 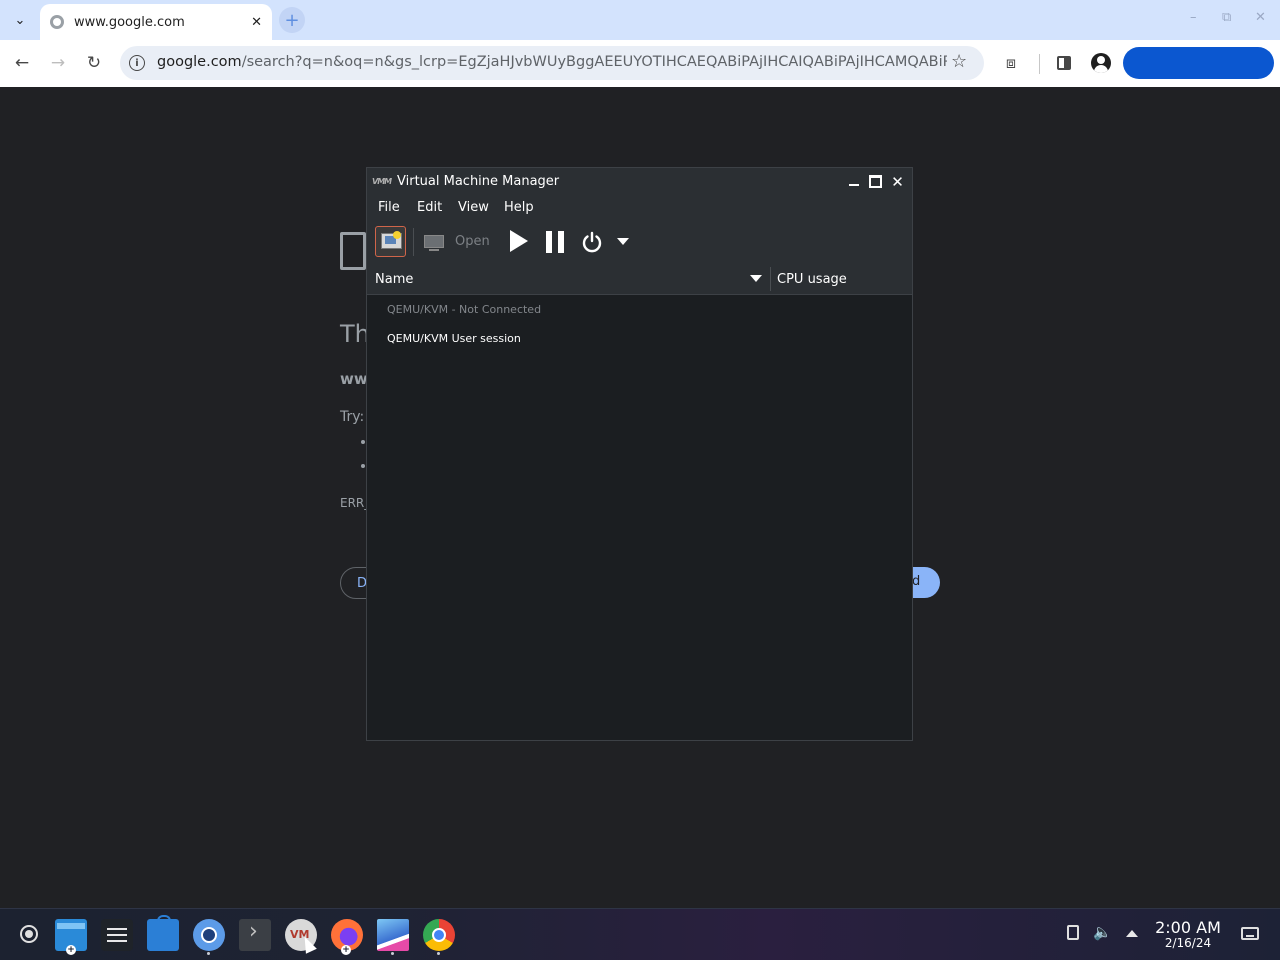 I want to click on reload-button: ↻, so click(x=94, y=63).